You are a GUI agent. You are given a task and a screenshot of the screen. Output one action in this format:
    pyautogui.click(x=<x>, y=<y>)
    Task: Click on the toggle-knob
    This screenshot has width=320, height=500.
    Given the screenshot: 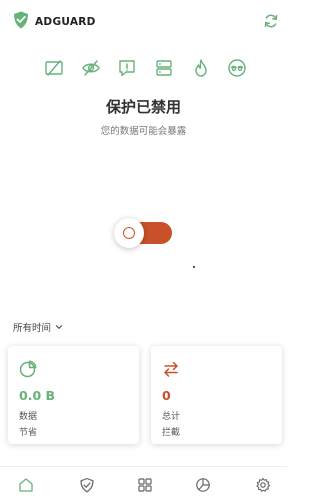 What is the action you would take?
    pyautogui.click(x=129, y=233)
    